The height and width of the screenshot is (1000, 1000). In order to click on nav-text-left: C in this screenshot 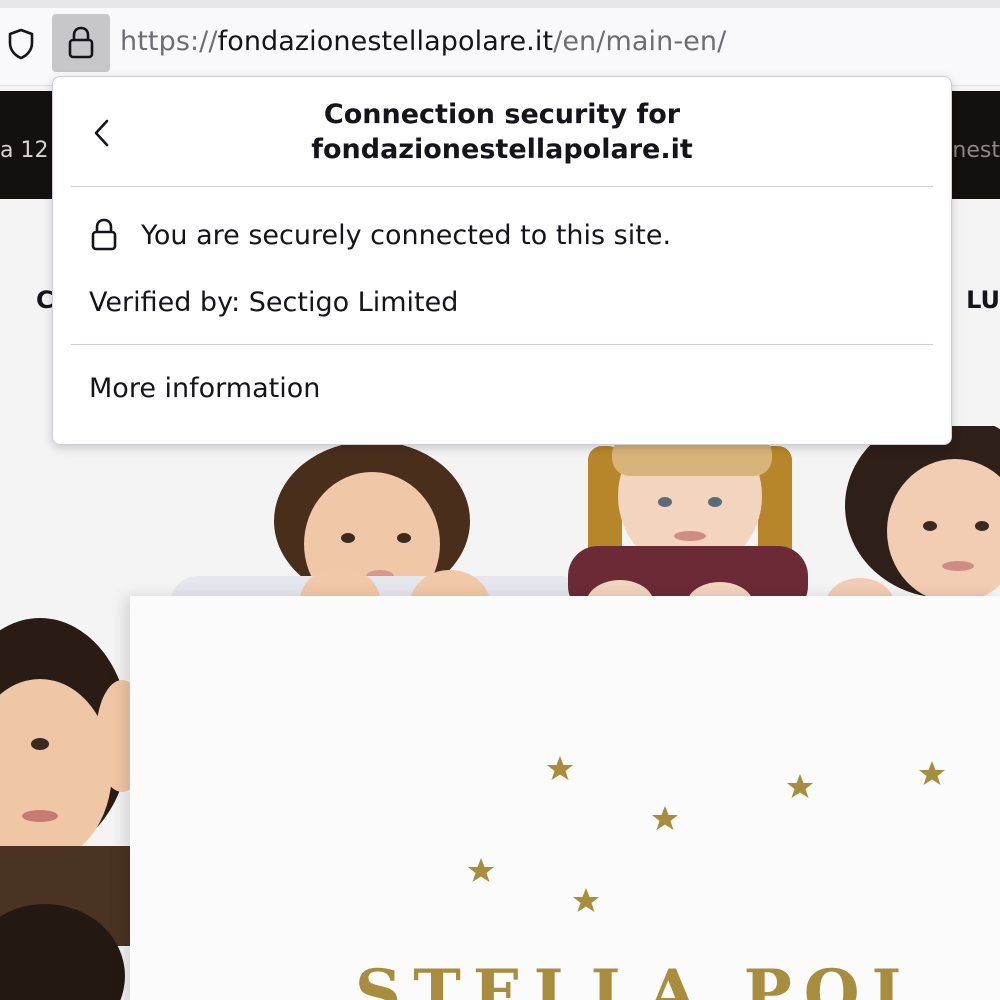, I will do `click(45, 300)`.